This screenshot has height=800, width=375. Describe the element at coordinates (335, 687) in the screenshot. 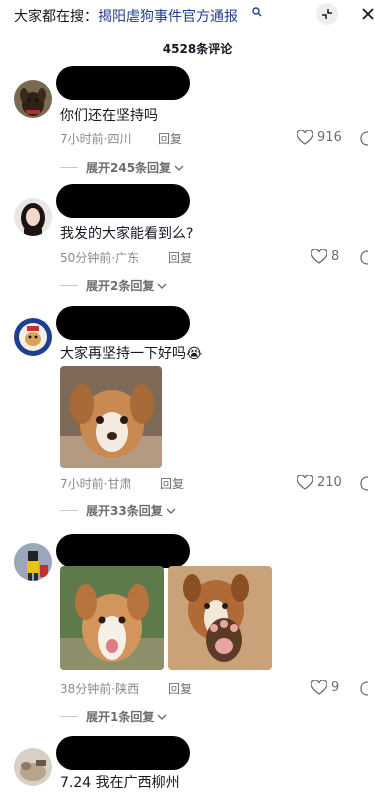

I see `like-count: 9` at that location.